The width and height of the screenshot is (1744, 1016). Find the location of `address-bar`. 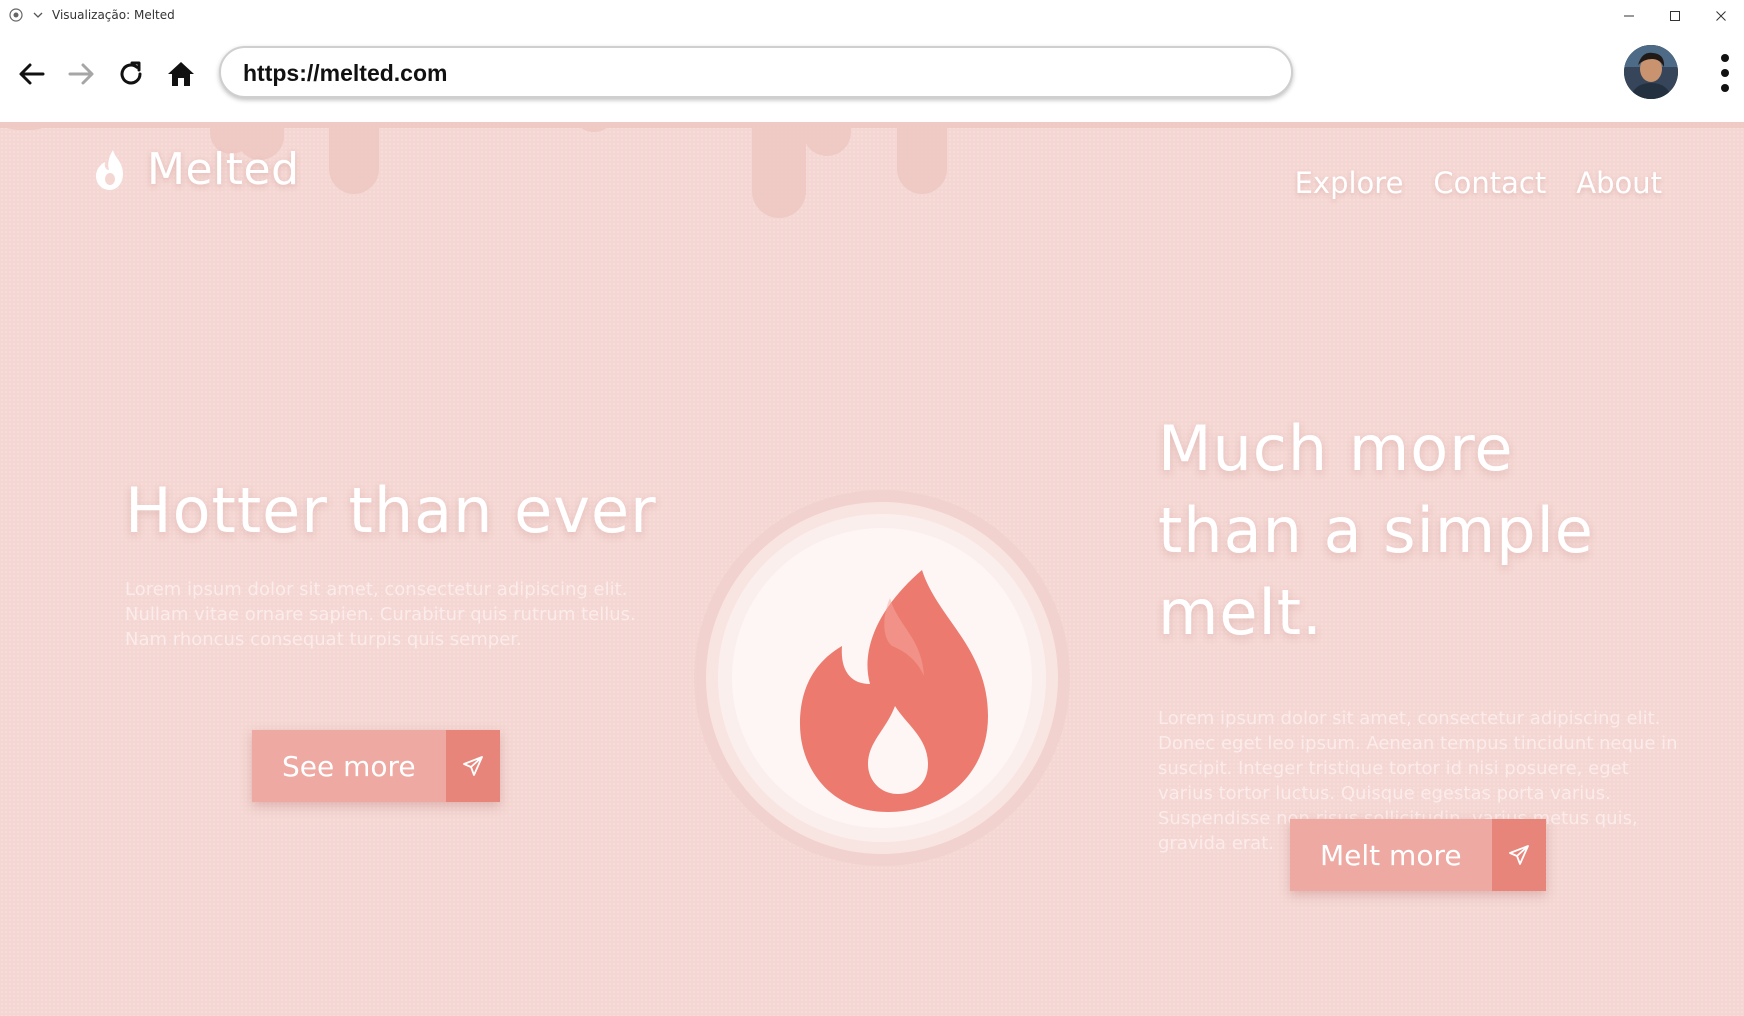

address-bar is located at coordinates (756, 72).